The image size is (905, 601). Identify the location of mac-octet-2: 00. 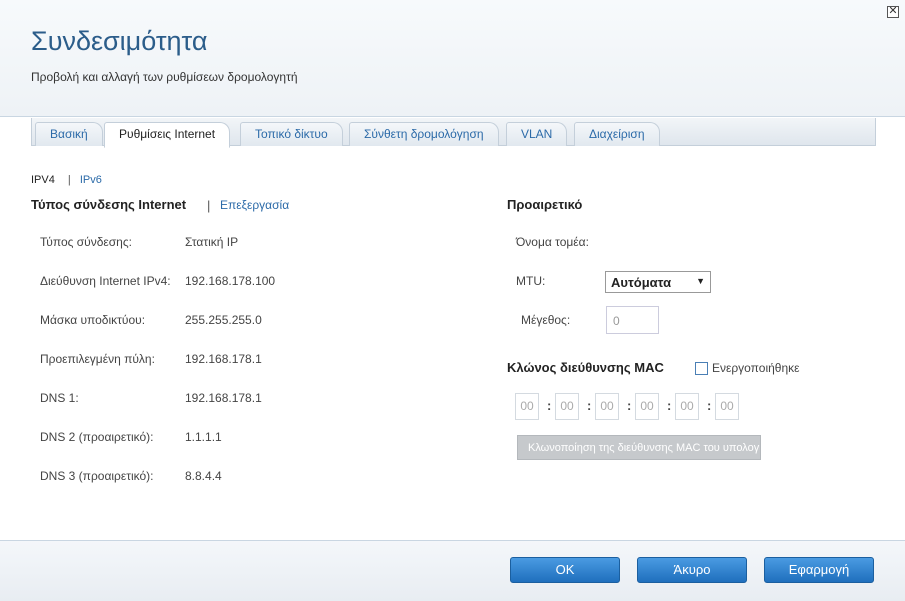
(567, 406).